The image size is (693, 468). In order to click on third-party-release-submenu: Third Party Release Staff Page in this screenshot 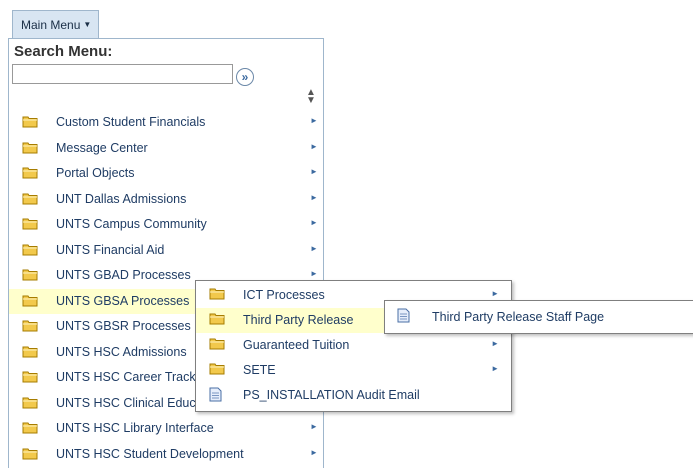, I will do `click(538, 317)`.